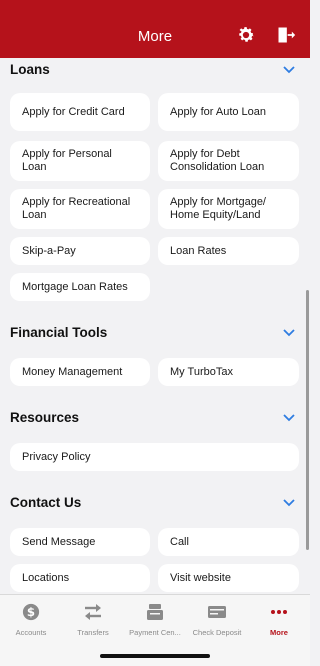 Image resolution: width=320 pixels, height=666 pixels. I want to click on section-header-contact-us: Contact Us, so click(155, 503).